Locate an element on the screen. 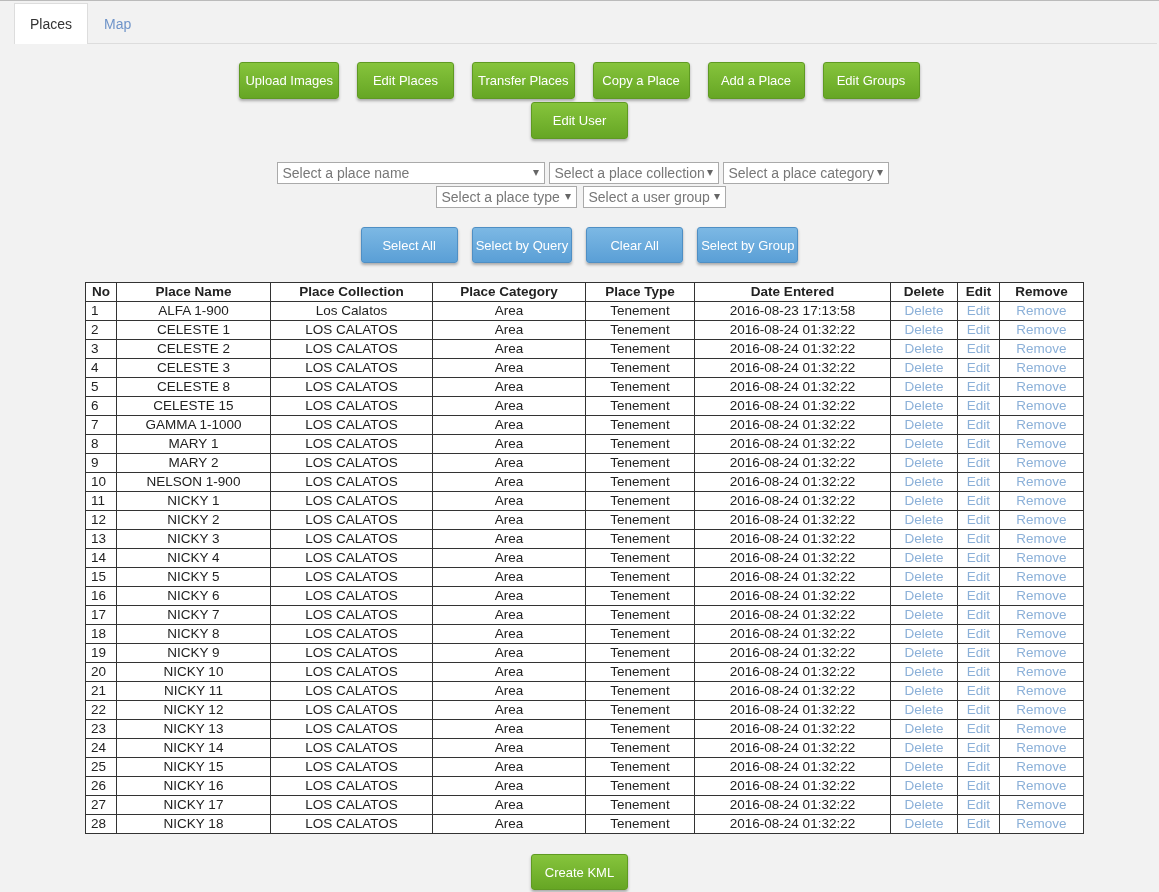 The height and width of the screenshot is (892, 1159). table-cell: 20 is located at coordinates (99, 671).